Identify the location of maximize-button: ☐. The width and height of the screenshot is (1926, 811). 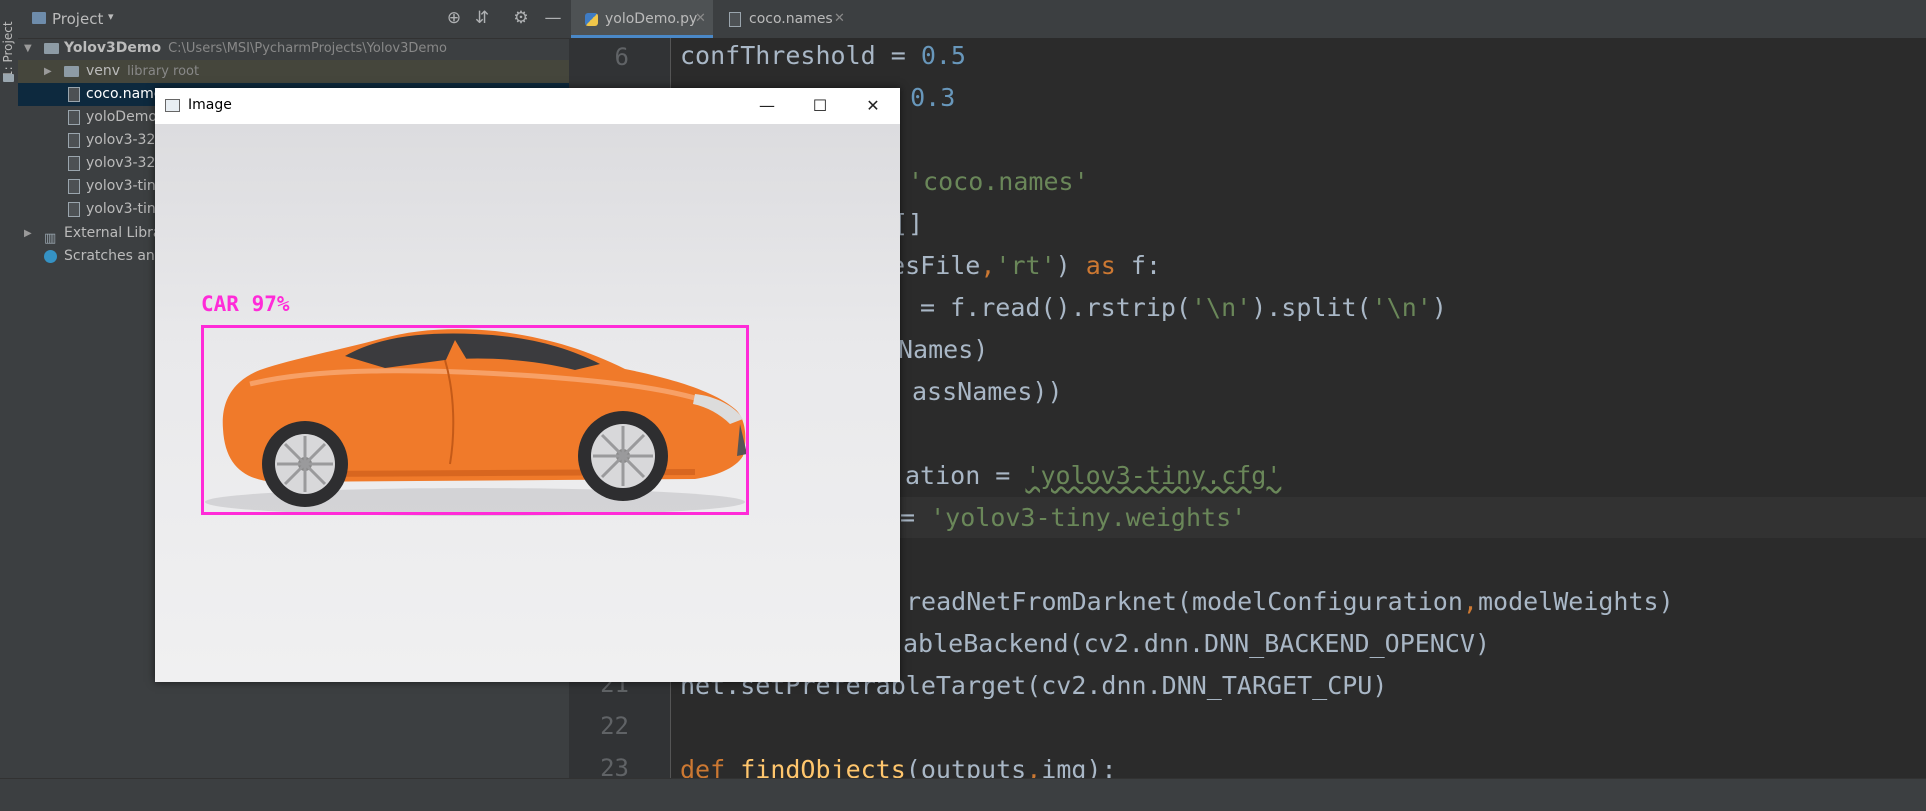
(820, 106).